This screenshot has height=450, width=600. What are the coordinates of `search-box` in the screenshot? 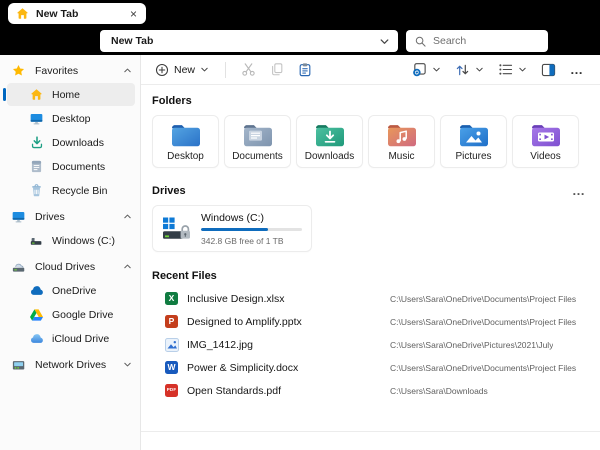 It's located at (487, 41).